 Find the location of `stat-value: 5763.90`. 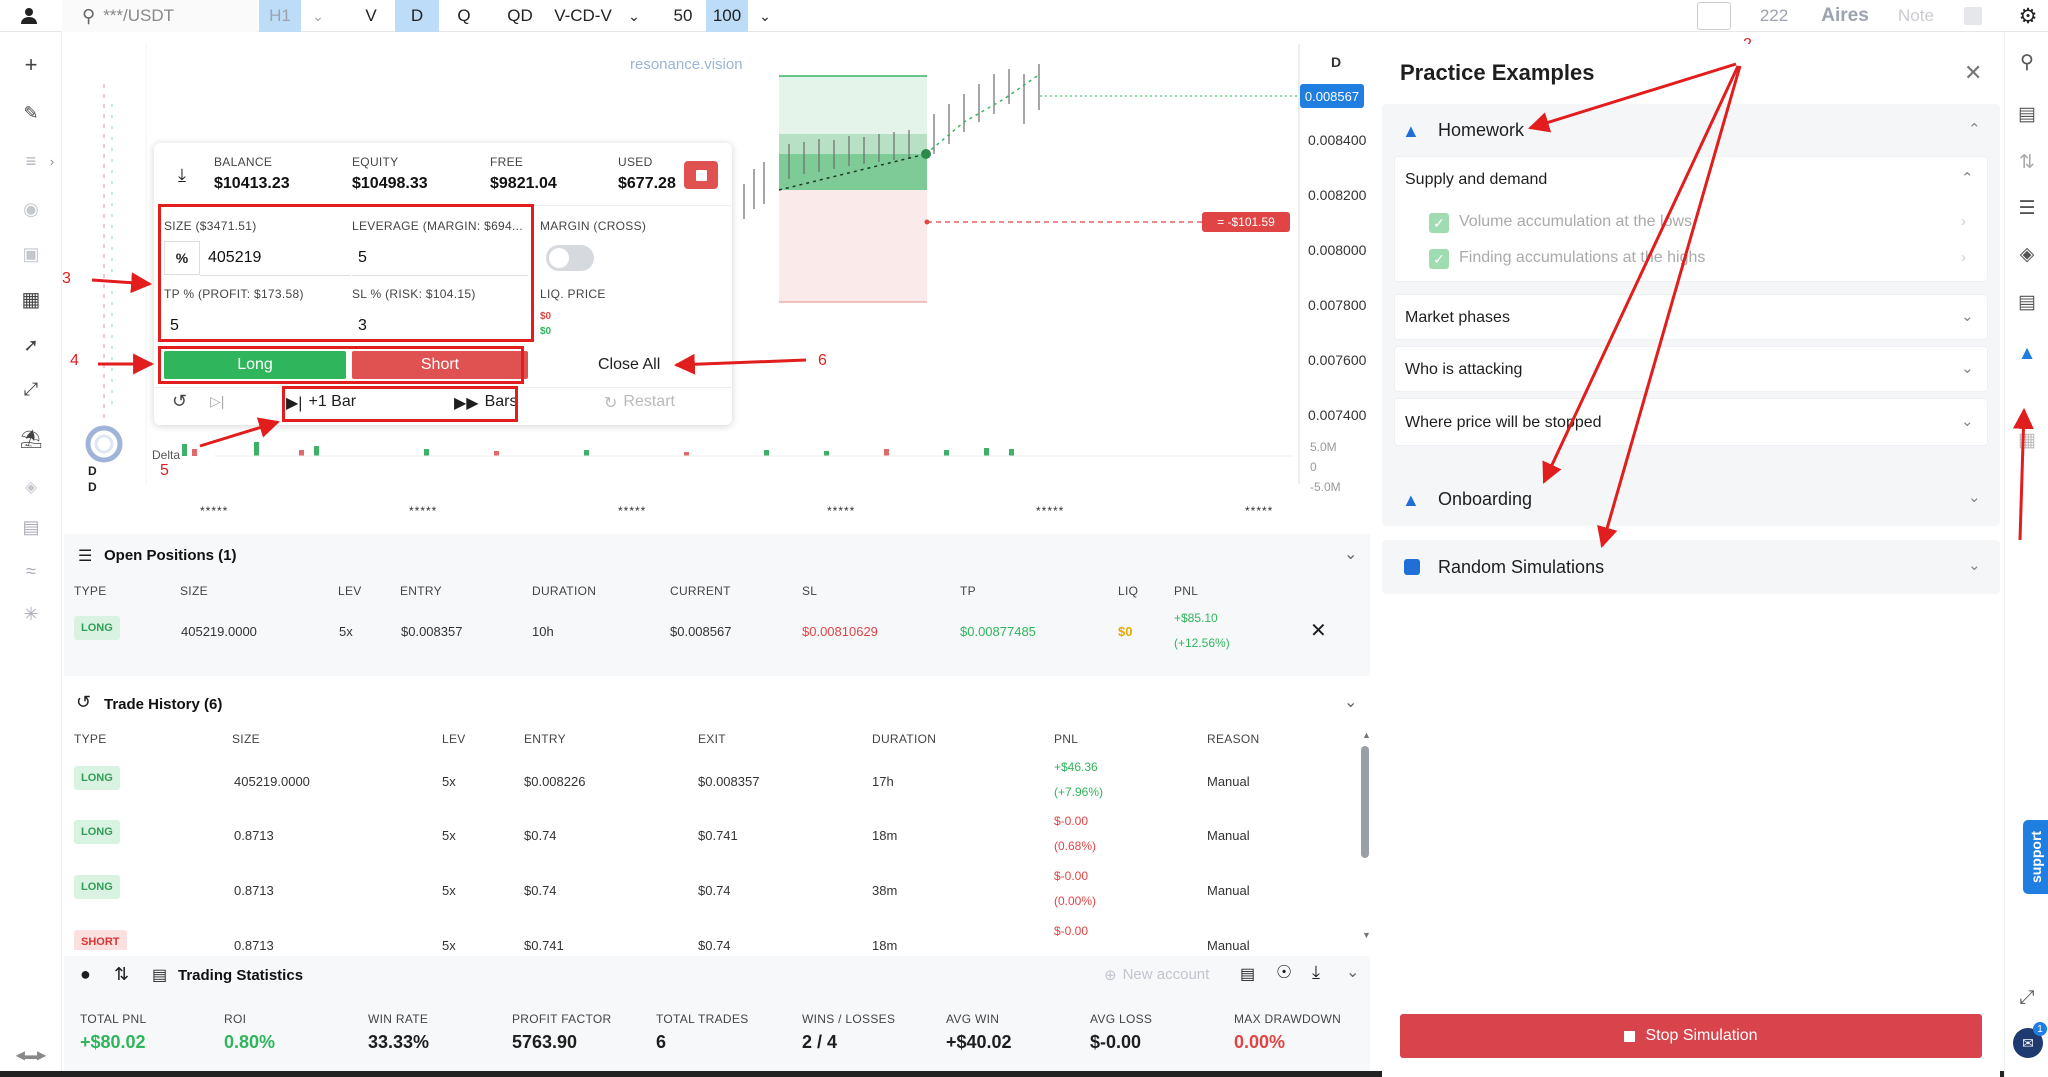

stat-value: 5763.90 is located at coordinates (545, 1042).